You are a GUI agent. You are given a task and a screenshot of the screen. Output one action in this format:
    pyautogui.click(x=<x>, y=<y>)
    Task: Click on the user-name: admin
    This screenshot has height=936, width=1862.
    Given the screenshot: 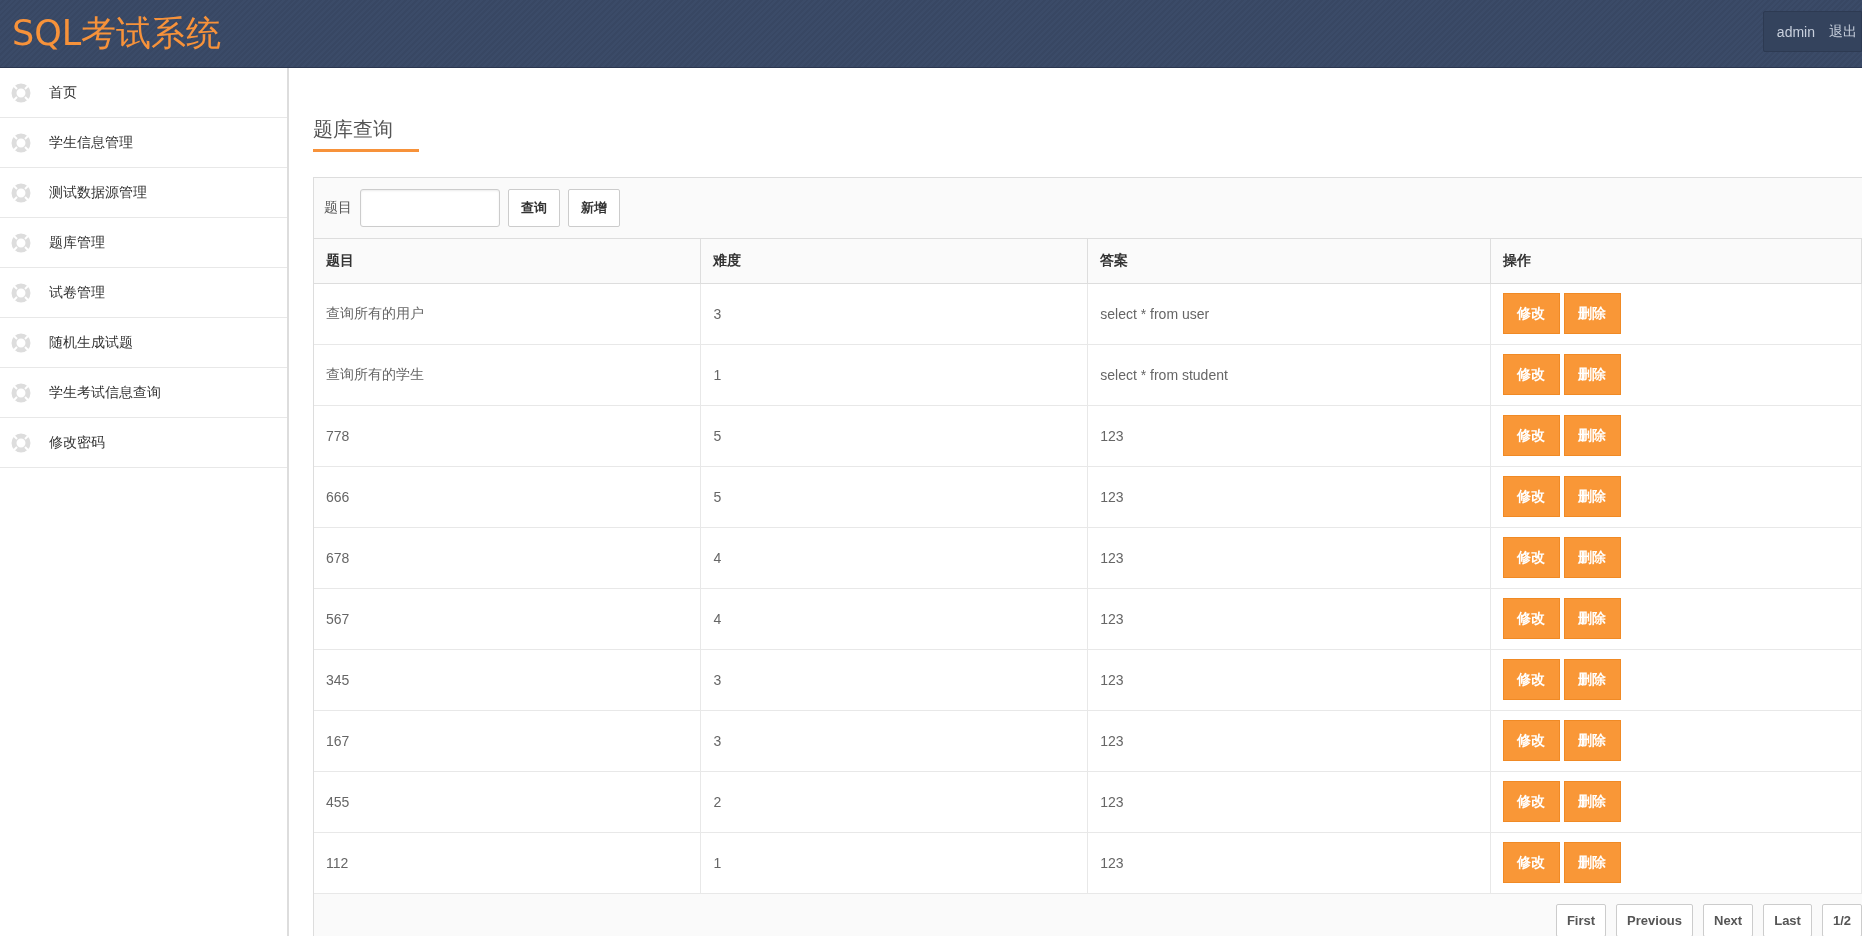 What is the action you would take?
    pyautogui.click(x=1795, y=31)
    